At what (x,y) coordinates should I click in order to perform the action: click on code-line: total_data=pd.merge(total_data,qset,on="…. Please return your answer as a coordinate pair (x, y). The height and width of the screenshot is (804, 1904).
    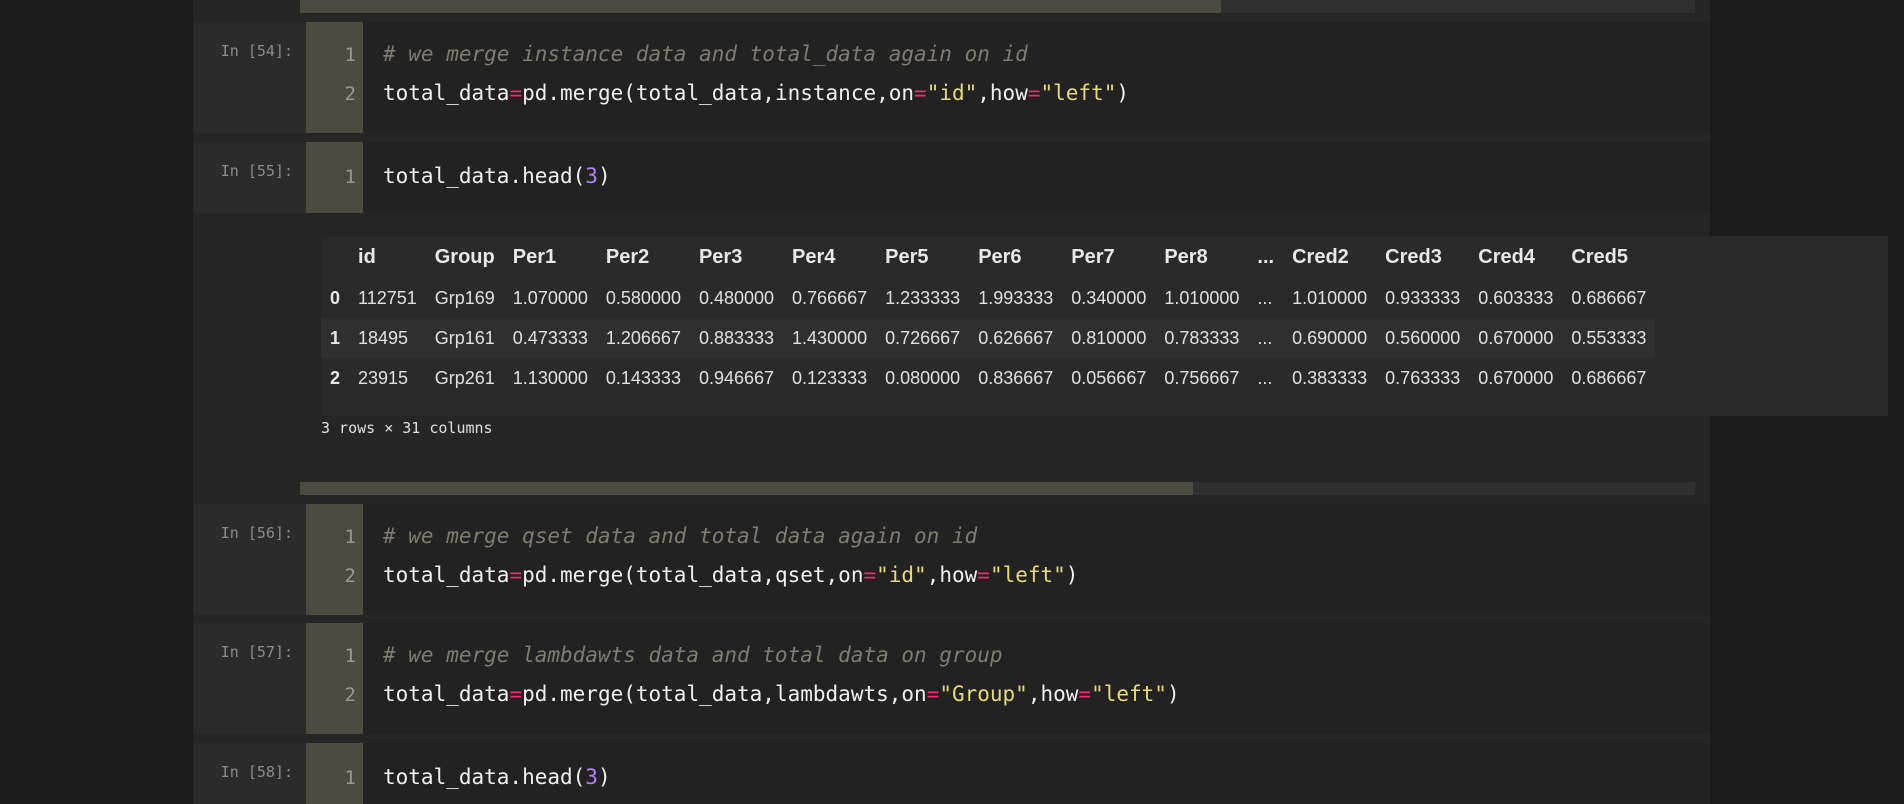
    Looking at the image, I should click on (730, 575).